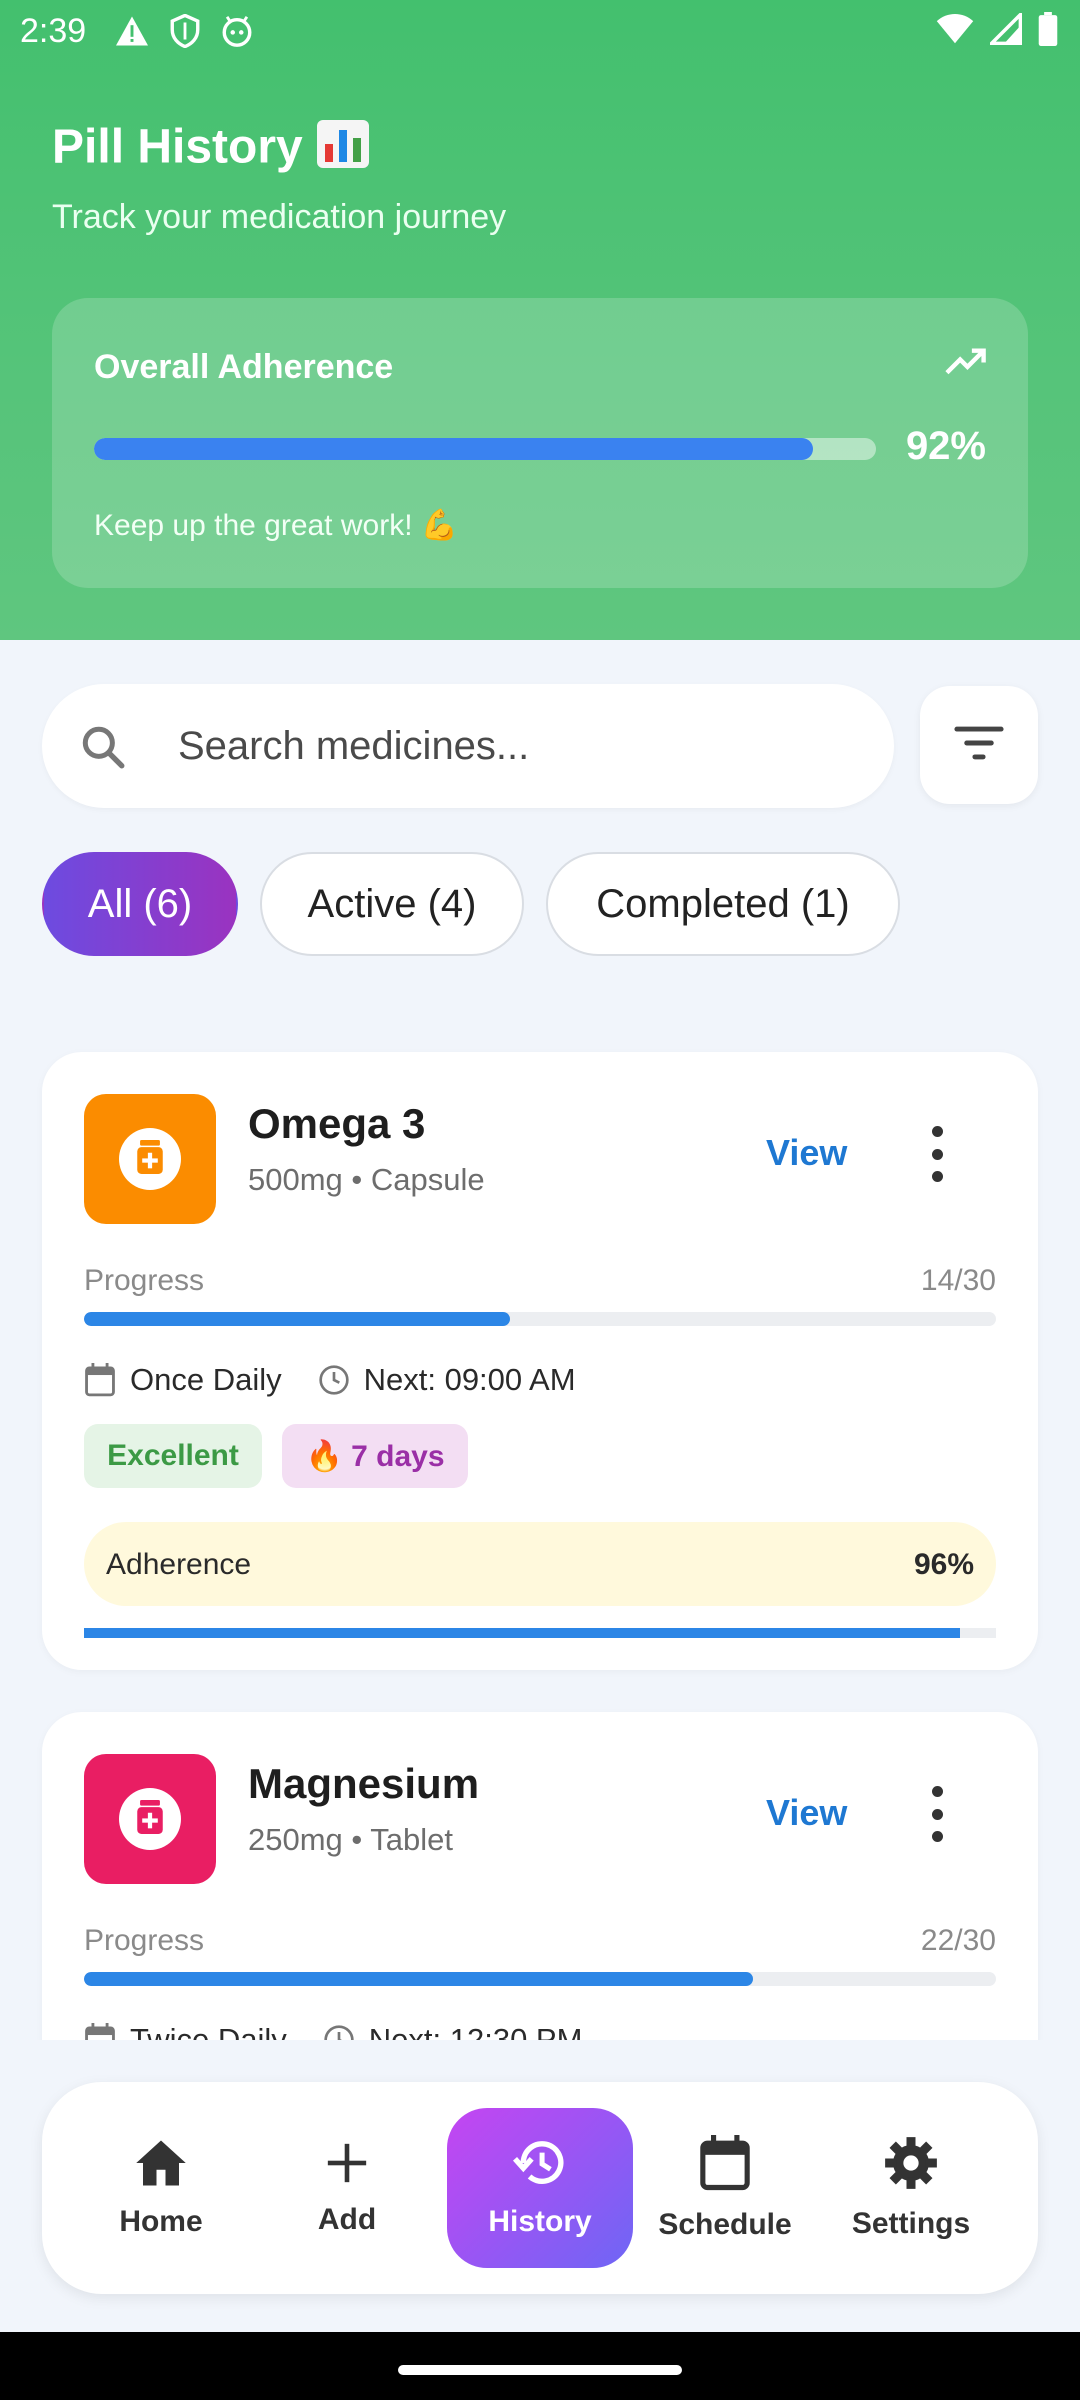  Describe the element at coordinates (523, 746) in the screenshot. I see `search-input` at that location.